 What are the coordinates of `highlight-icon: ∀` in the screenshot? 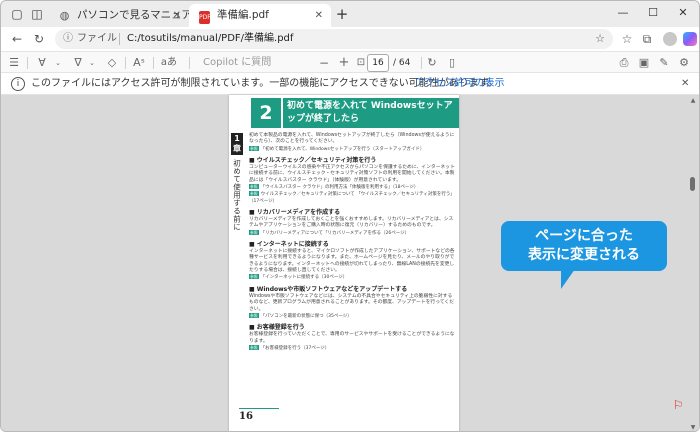 It's located at (42, 63).